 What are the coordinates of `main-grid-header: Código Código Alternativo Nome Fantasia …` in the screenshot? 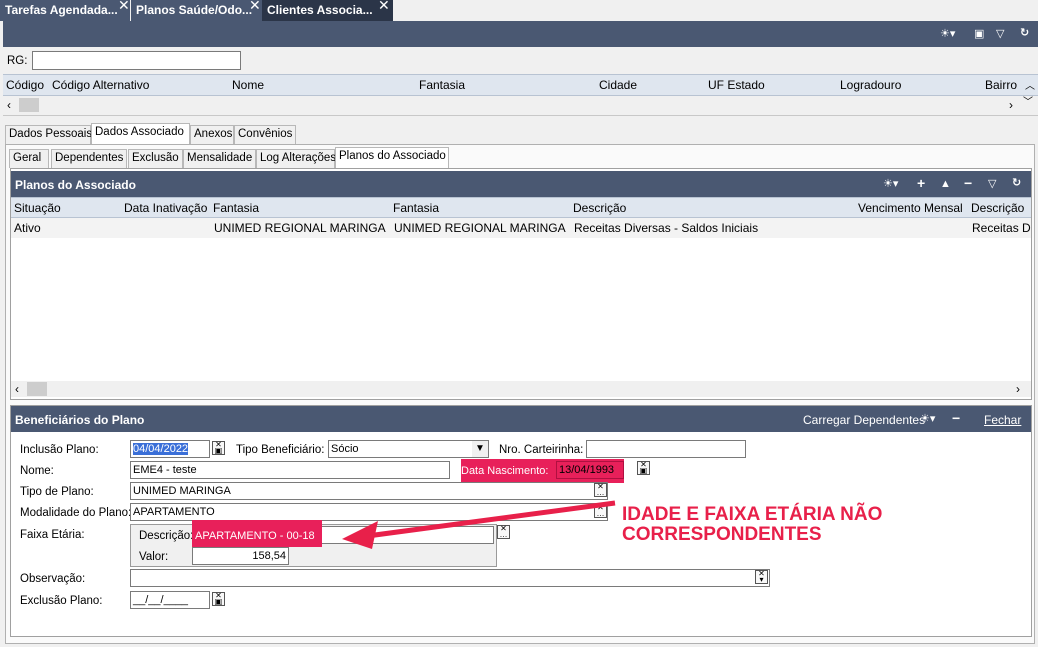 It's located at (520, 85).